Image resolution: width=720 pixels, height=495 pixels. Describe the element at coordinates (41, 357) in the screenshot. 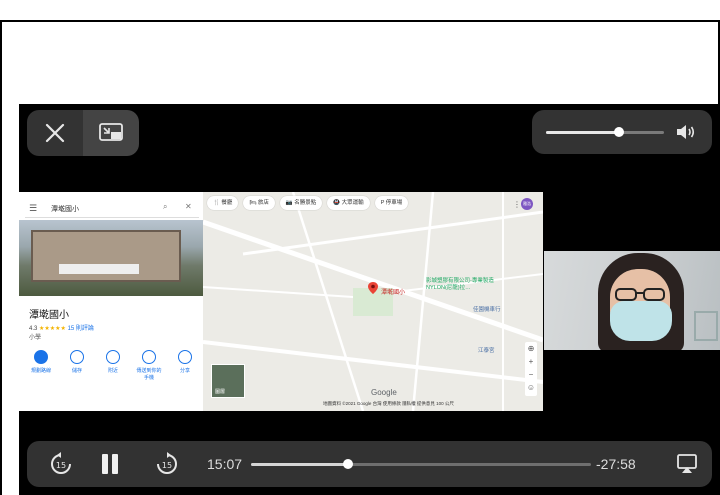

I see `directions-icon` at that location.